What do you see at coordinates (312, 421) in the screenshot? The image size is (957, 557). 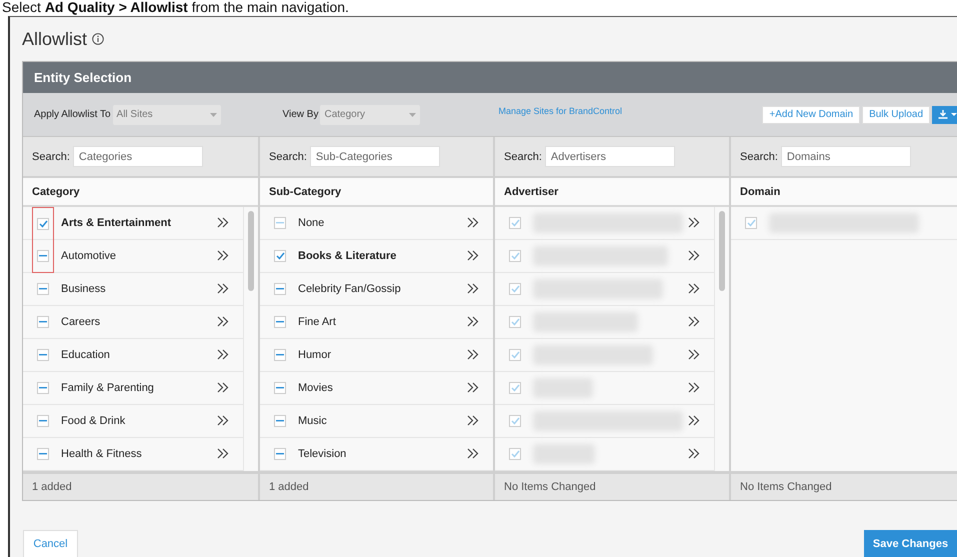 I see `list-item-label: Music` at bounding box center [312, 421].